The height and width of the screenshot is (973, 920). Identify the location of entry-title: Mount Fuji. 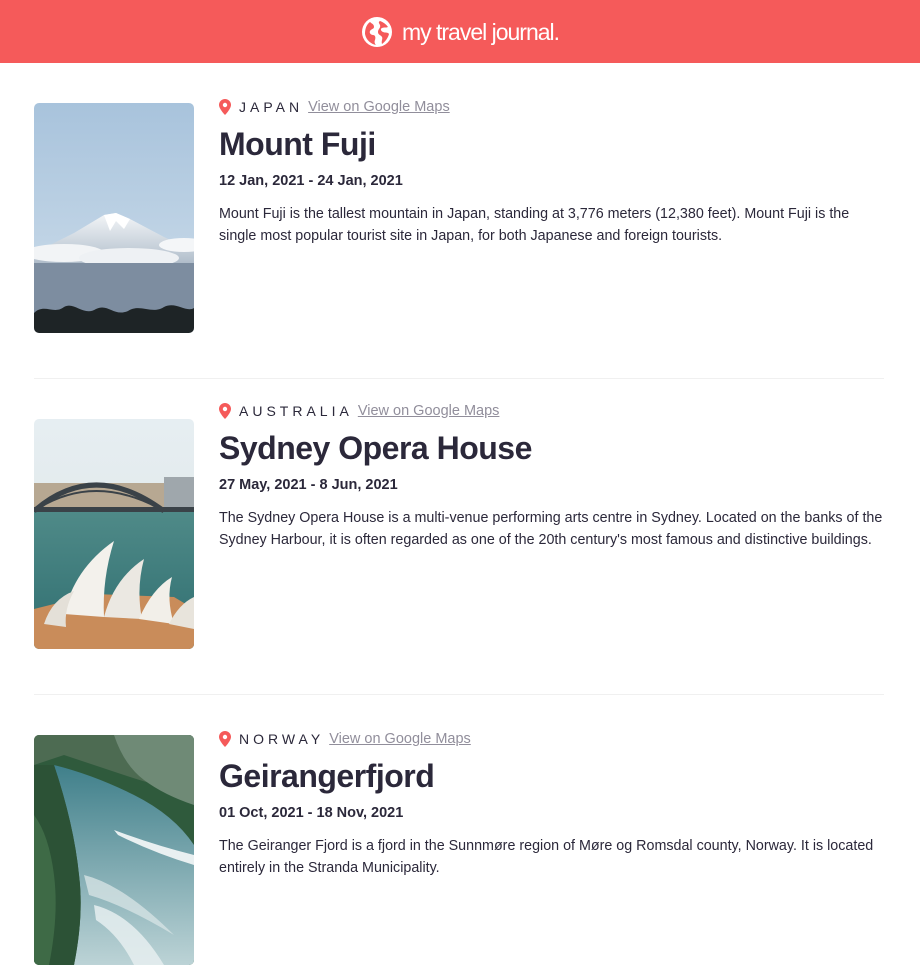
(297, 144).